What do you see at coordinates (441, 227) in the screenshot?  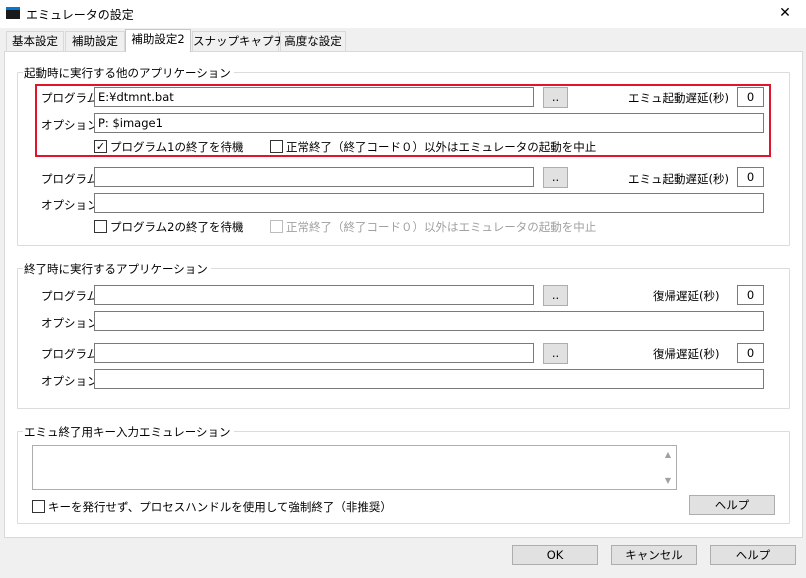 I see `startup-abort2-label: 正常終了（終了コード０）以外はエミュレータの起動を中止` at bounding box center [441, 227].